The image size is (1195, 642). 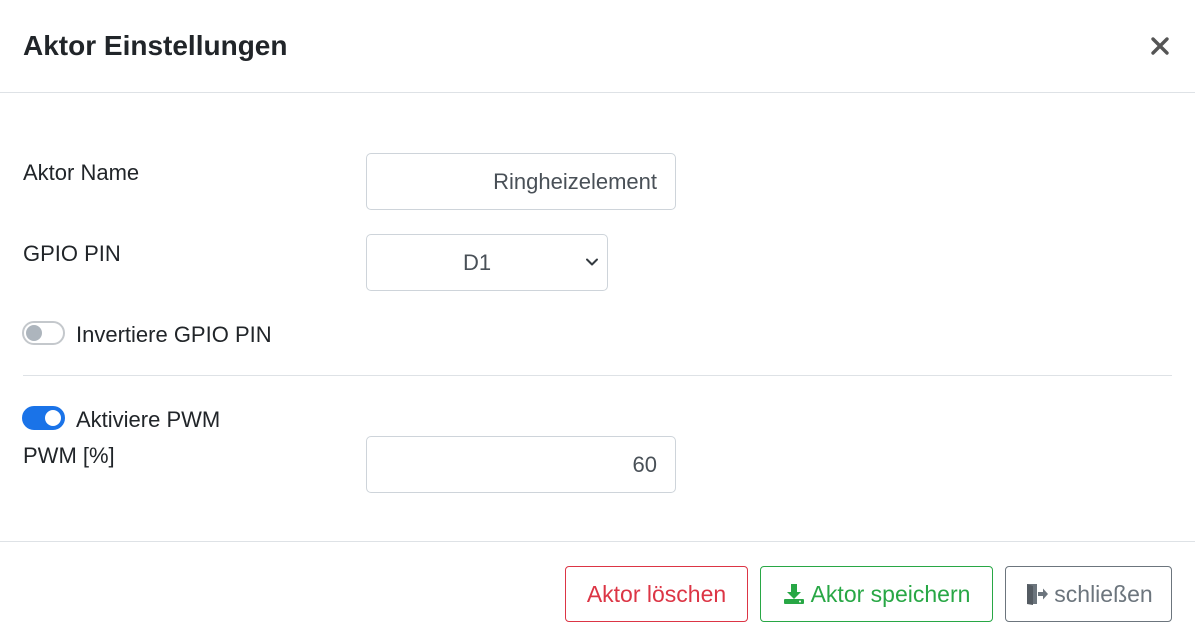 What do you see at coordinates (148, 419) in the screenshot?
I see `pwm-enable-label: Aktiviere PWM` at bounding box center [148, 419].